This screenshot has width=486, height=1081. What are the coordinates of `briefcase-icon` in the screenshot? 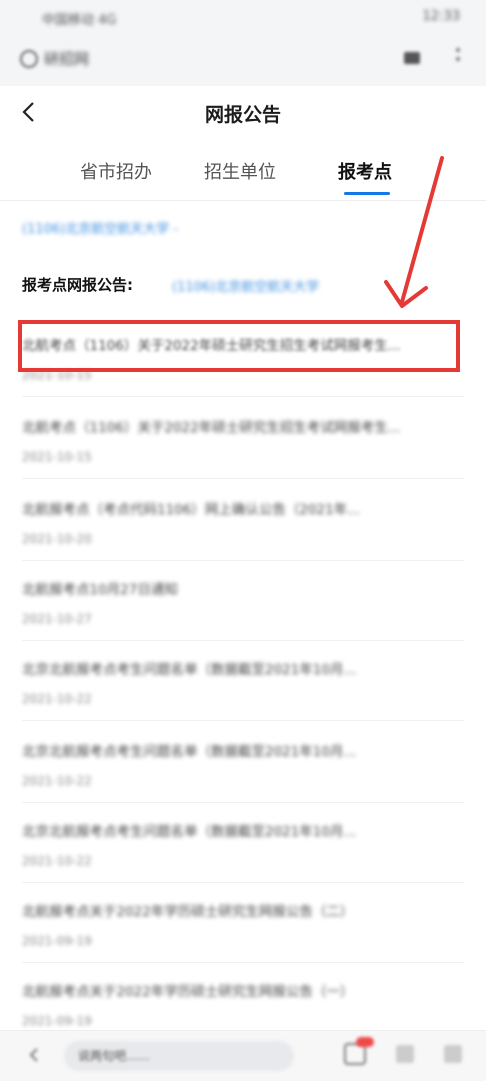 It's located at (412, 58).